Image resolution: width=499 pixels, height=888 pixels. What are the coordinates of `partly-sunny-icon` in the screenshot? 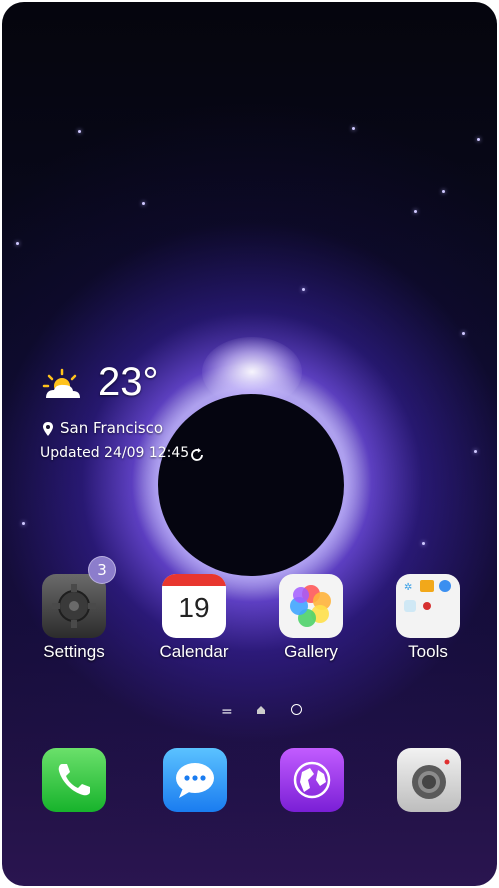 It's located at (61, 383).